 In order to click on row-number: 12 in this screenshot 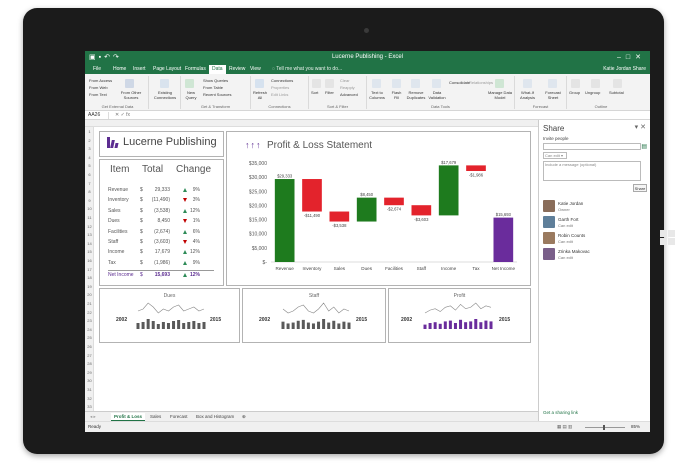, I will do `click(89, 226)`.